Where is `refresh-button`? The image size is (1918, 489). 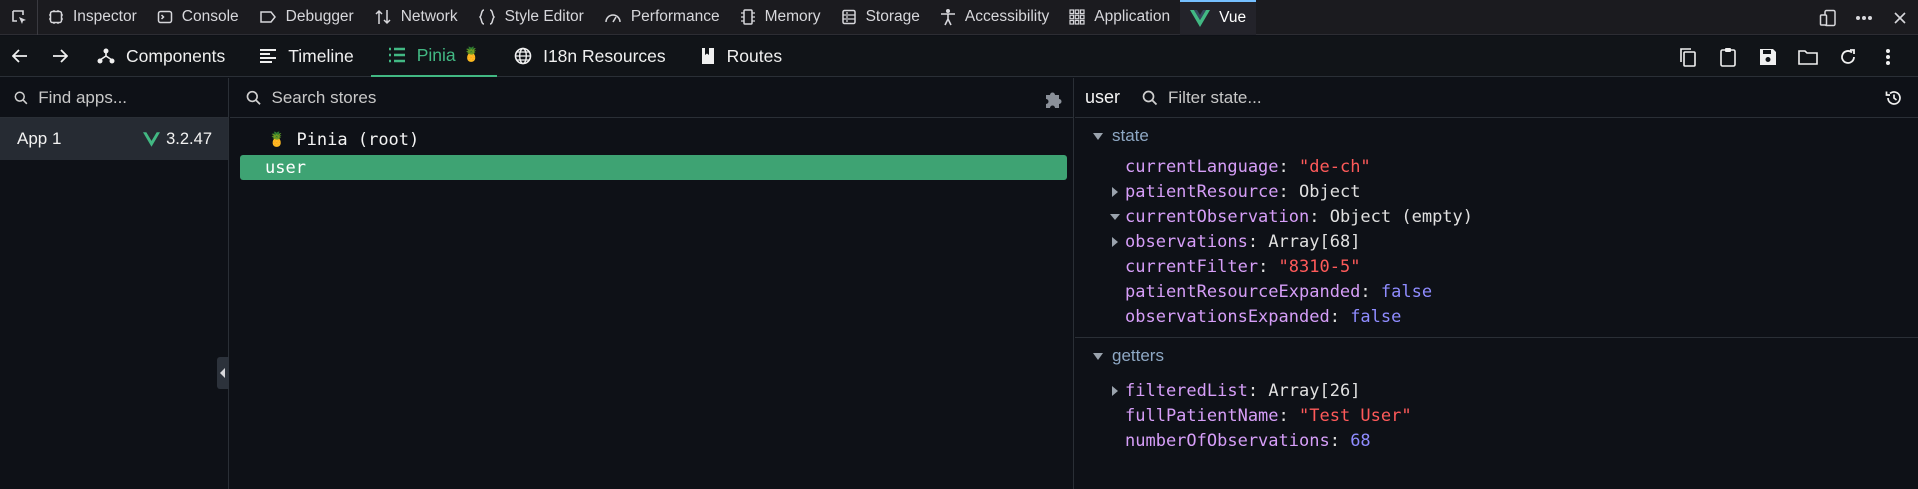 refresh-button is located at coordinates (1848, 56).